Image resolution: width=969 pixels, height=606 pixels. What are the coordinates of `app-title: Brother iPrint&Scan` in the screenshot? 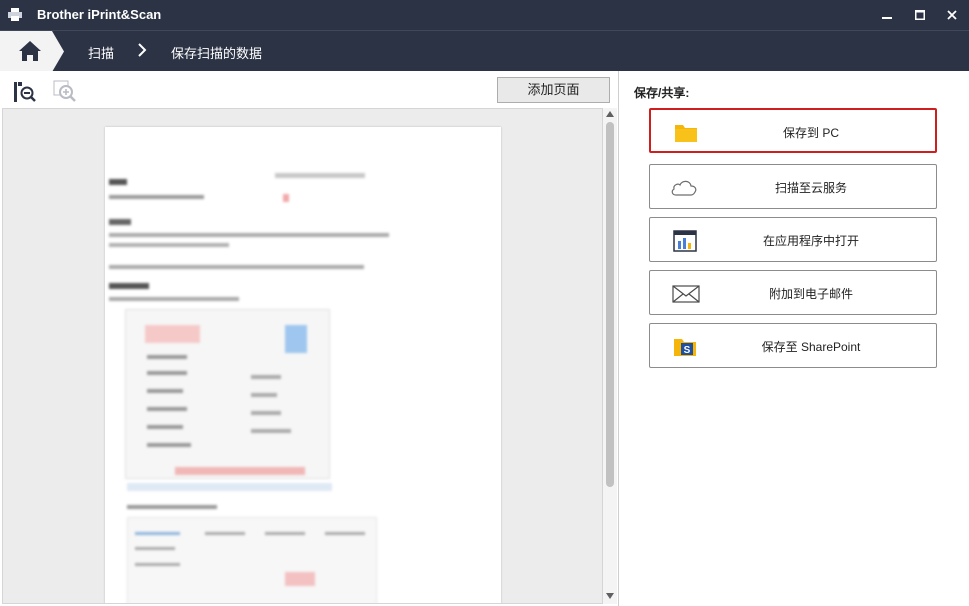 It's located at (99, 14).